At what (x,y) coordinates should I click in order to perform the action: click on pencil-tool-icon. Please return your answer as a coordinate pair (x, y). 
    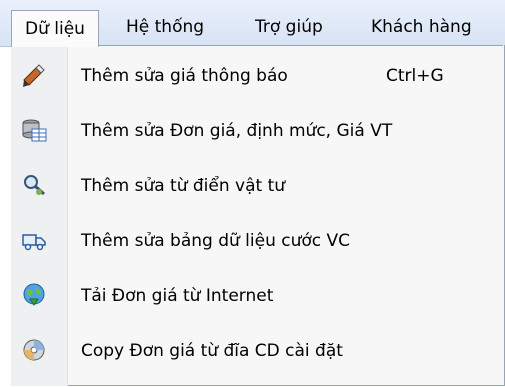
    Looking at the image, I should click on (34, 75).